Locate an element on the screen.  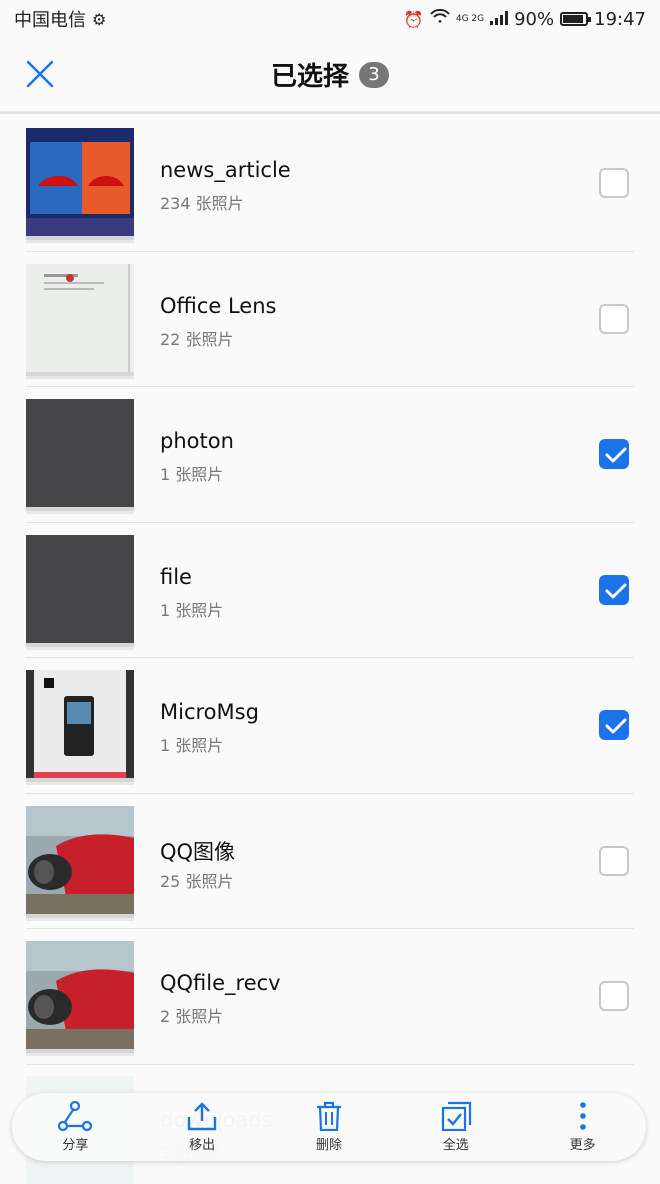
delete-button: 删除 is located at coordinates (329, 1127).